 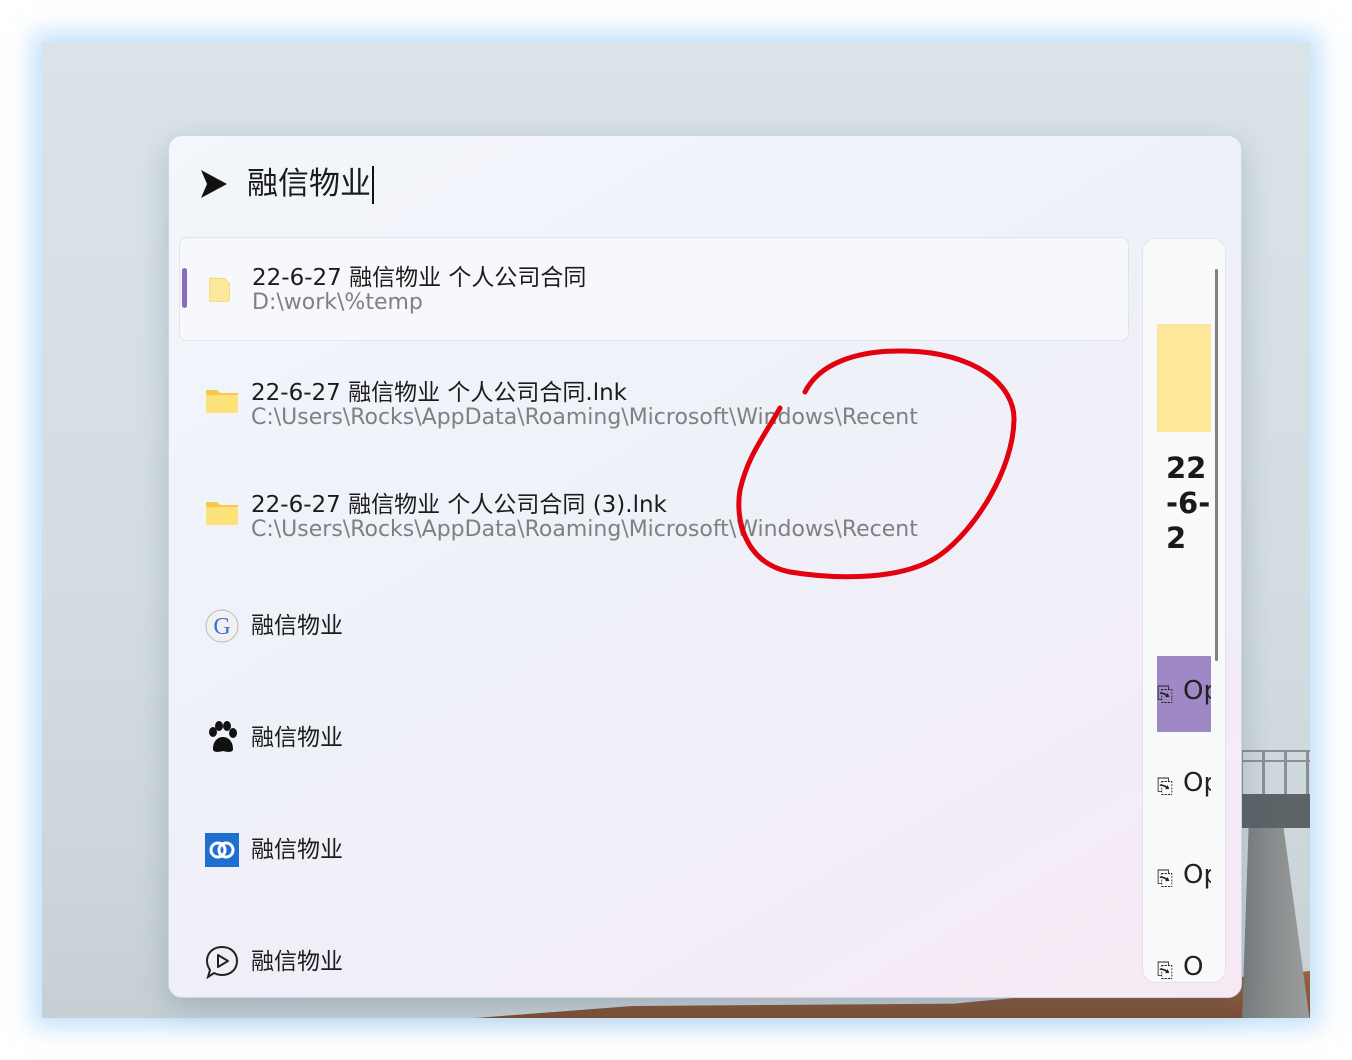 What do you see at coordinates (214, 184) in the screenshot?
I see `prompt-arrow-icon` at bounding box center [214, 184].